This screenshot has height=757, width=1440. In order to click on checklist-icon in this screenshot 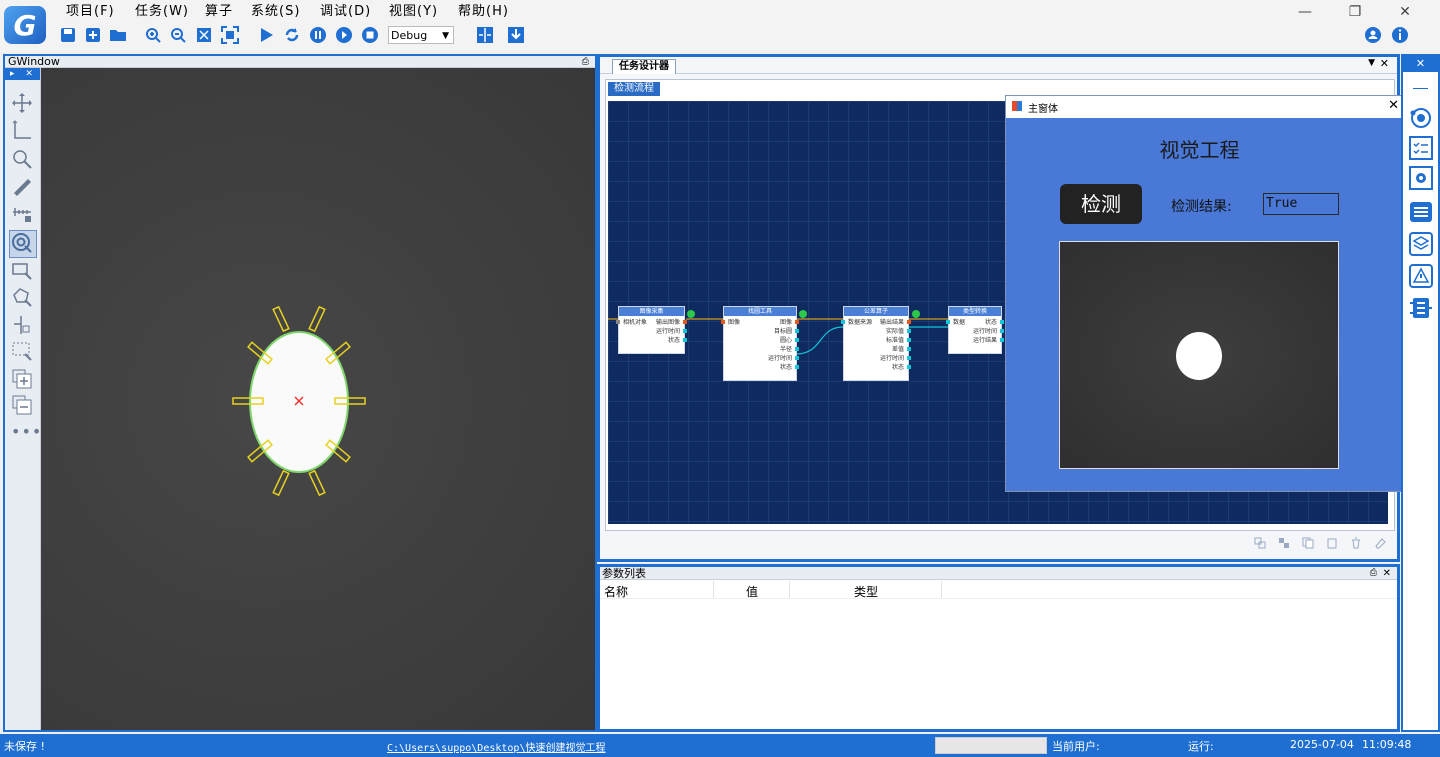, I will do `click(1421, 148)`.